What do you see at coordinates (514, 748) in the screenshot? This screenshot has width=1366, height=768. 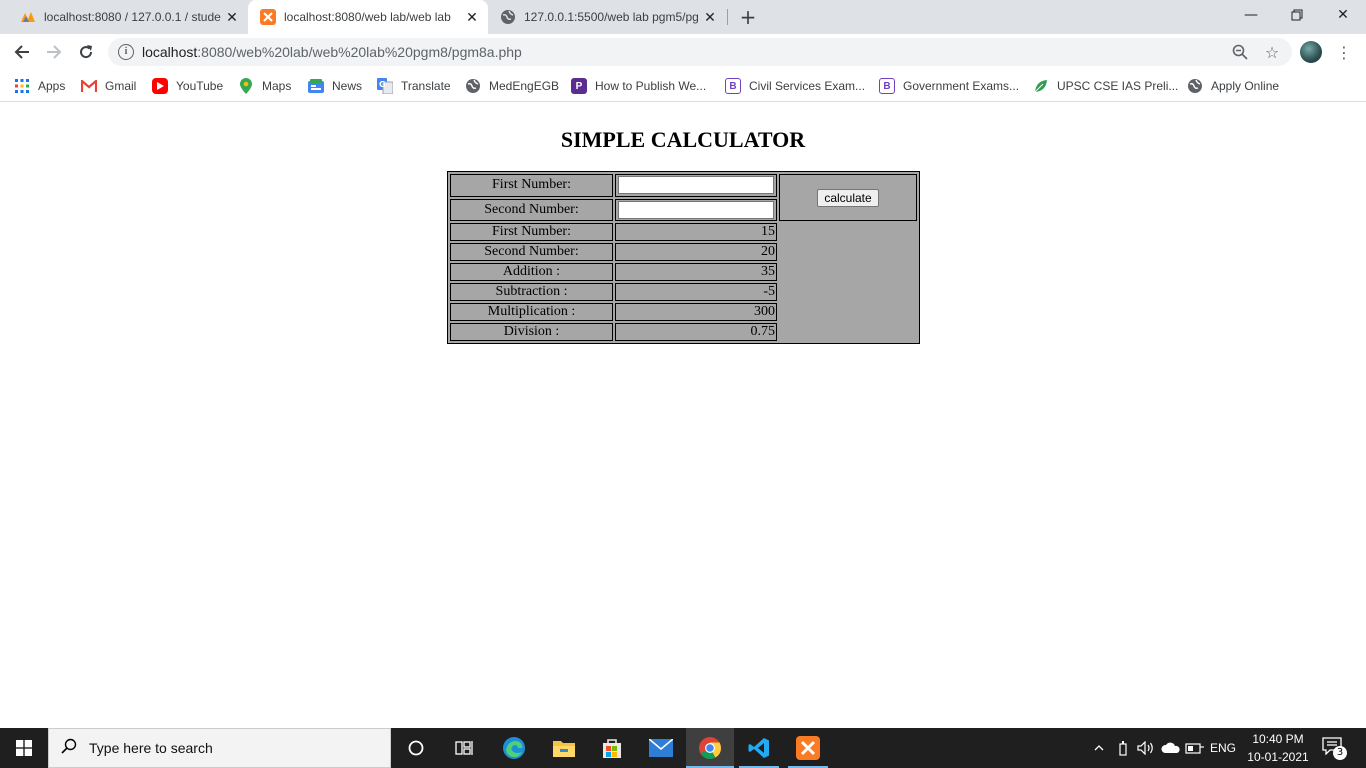 I see `edge-icon` at bounding box center [514, 748].